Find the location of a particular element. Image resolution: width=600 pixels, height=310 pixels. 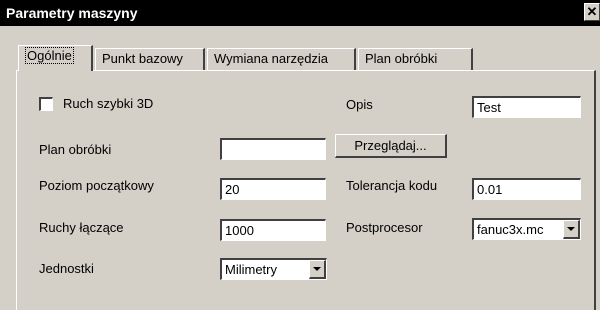

tolerancja-kodu-input: 0.01 is located at coordinates (526, 189).